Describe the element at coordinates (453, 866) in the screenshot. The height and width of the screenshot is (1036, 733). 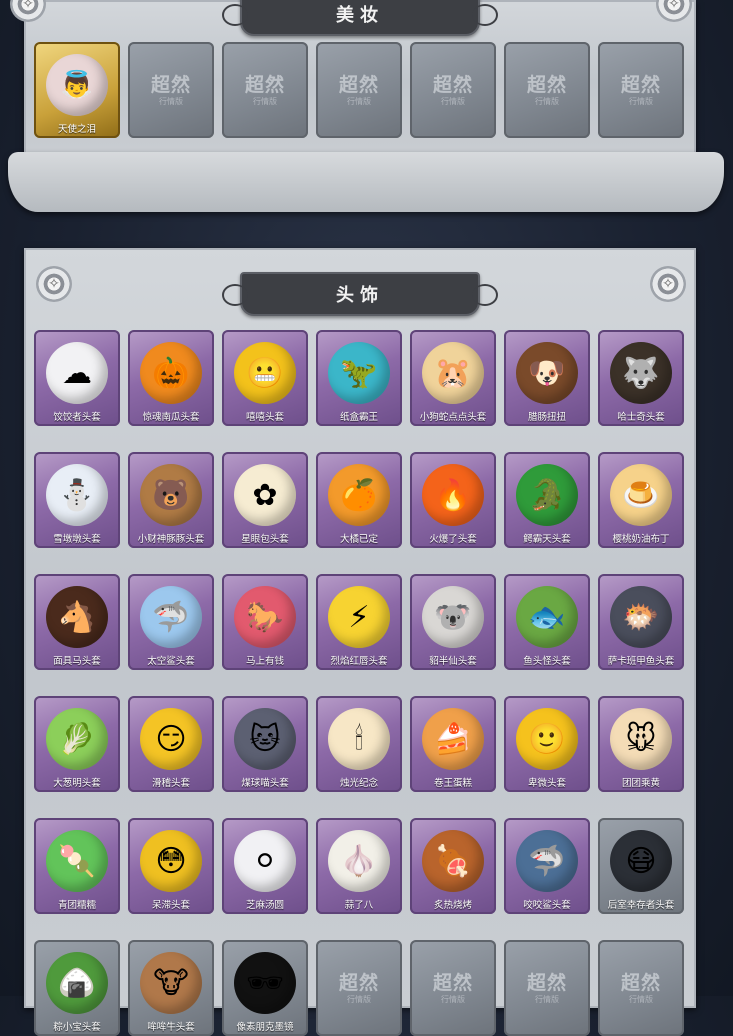
I see `headwear-item-card: 🍖 炙热烧烤` at that location.